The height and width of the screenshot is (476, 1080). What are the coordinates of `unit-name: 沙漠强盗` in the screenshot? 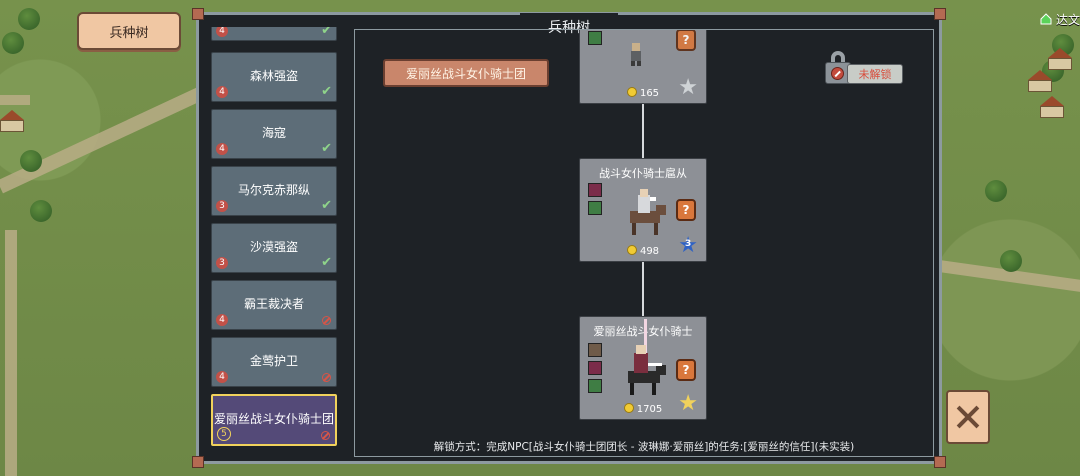 It's located at (273, 247).